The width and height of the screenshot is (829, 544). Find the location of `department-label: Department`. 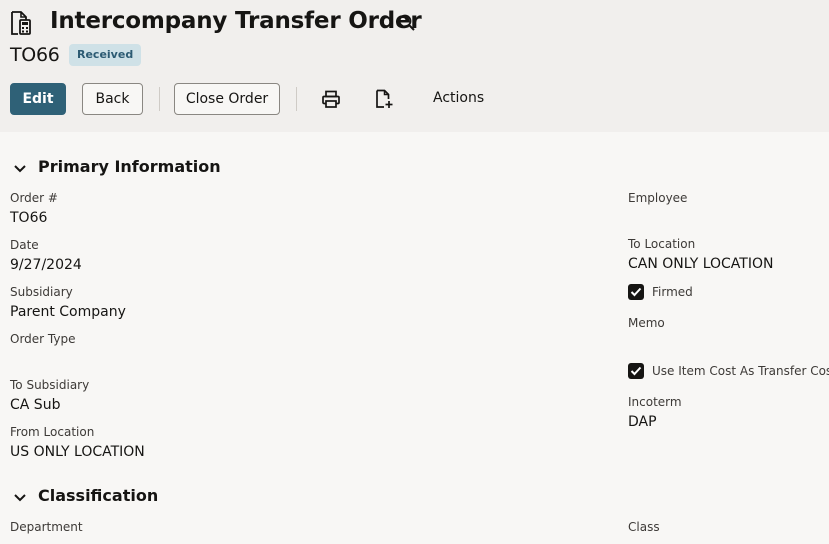

department-label: Department is located at coordinates (46, 527).